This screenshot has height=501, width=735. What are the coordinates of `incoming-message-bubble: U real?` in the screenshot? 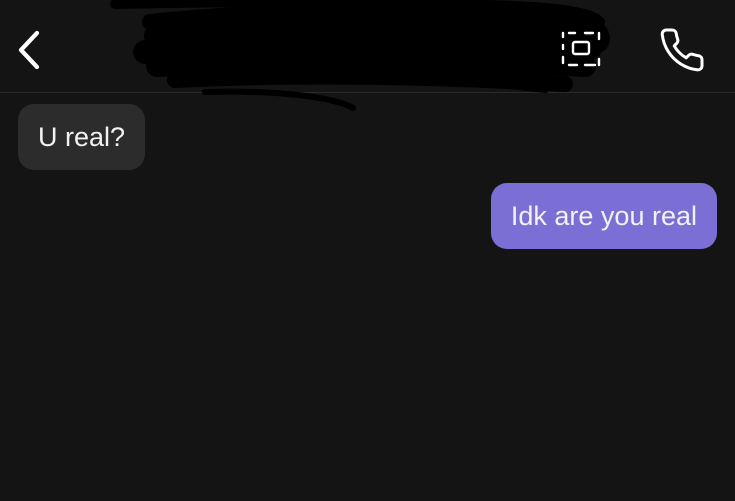 It's located at (82, 137).